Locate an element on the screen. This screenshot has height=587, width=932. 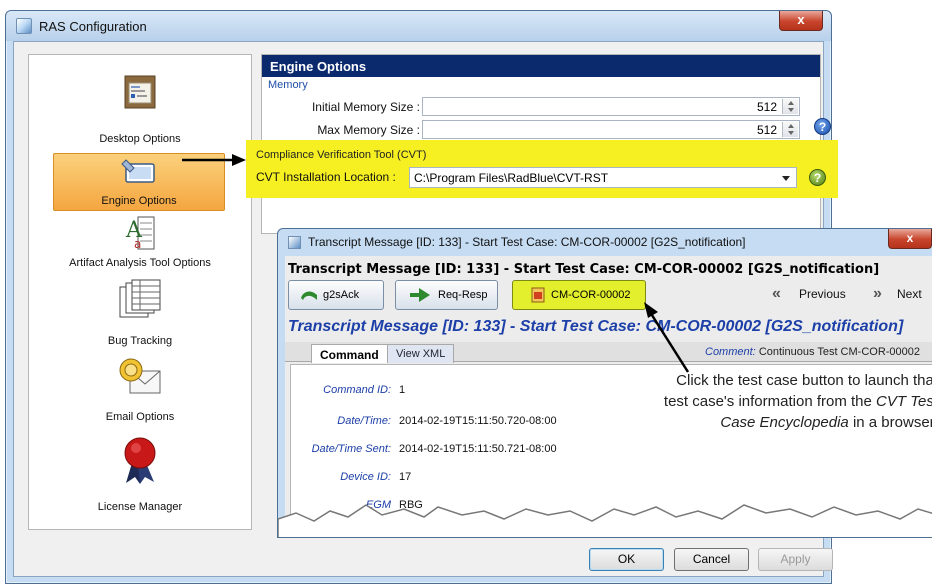
req-resp-button: Req-Resp is located at coordinates (446, 295).